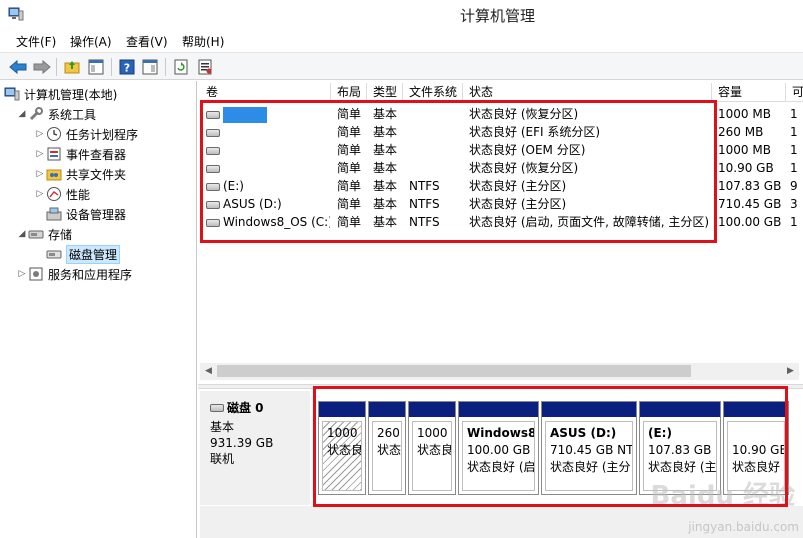  Describe the element at coordinates (401, 66) in the screenshot. I see `toolbar: ?` at that location.